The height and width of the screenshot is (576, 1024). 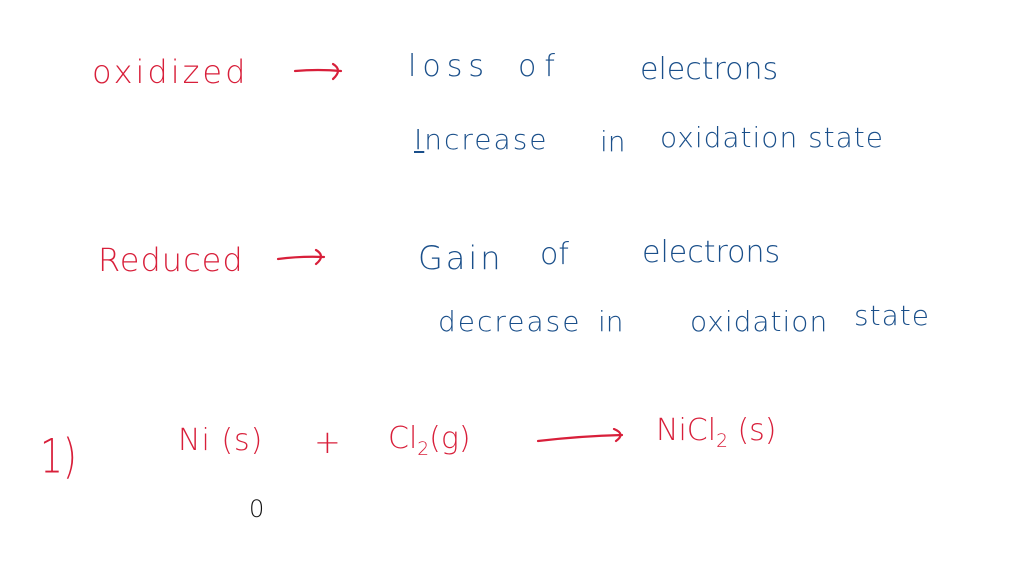 I want to click on equation-reactant-1: Ni (s), so click(x=221, y=440).